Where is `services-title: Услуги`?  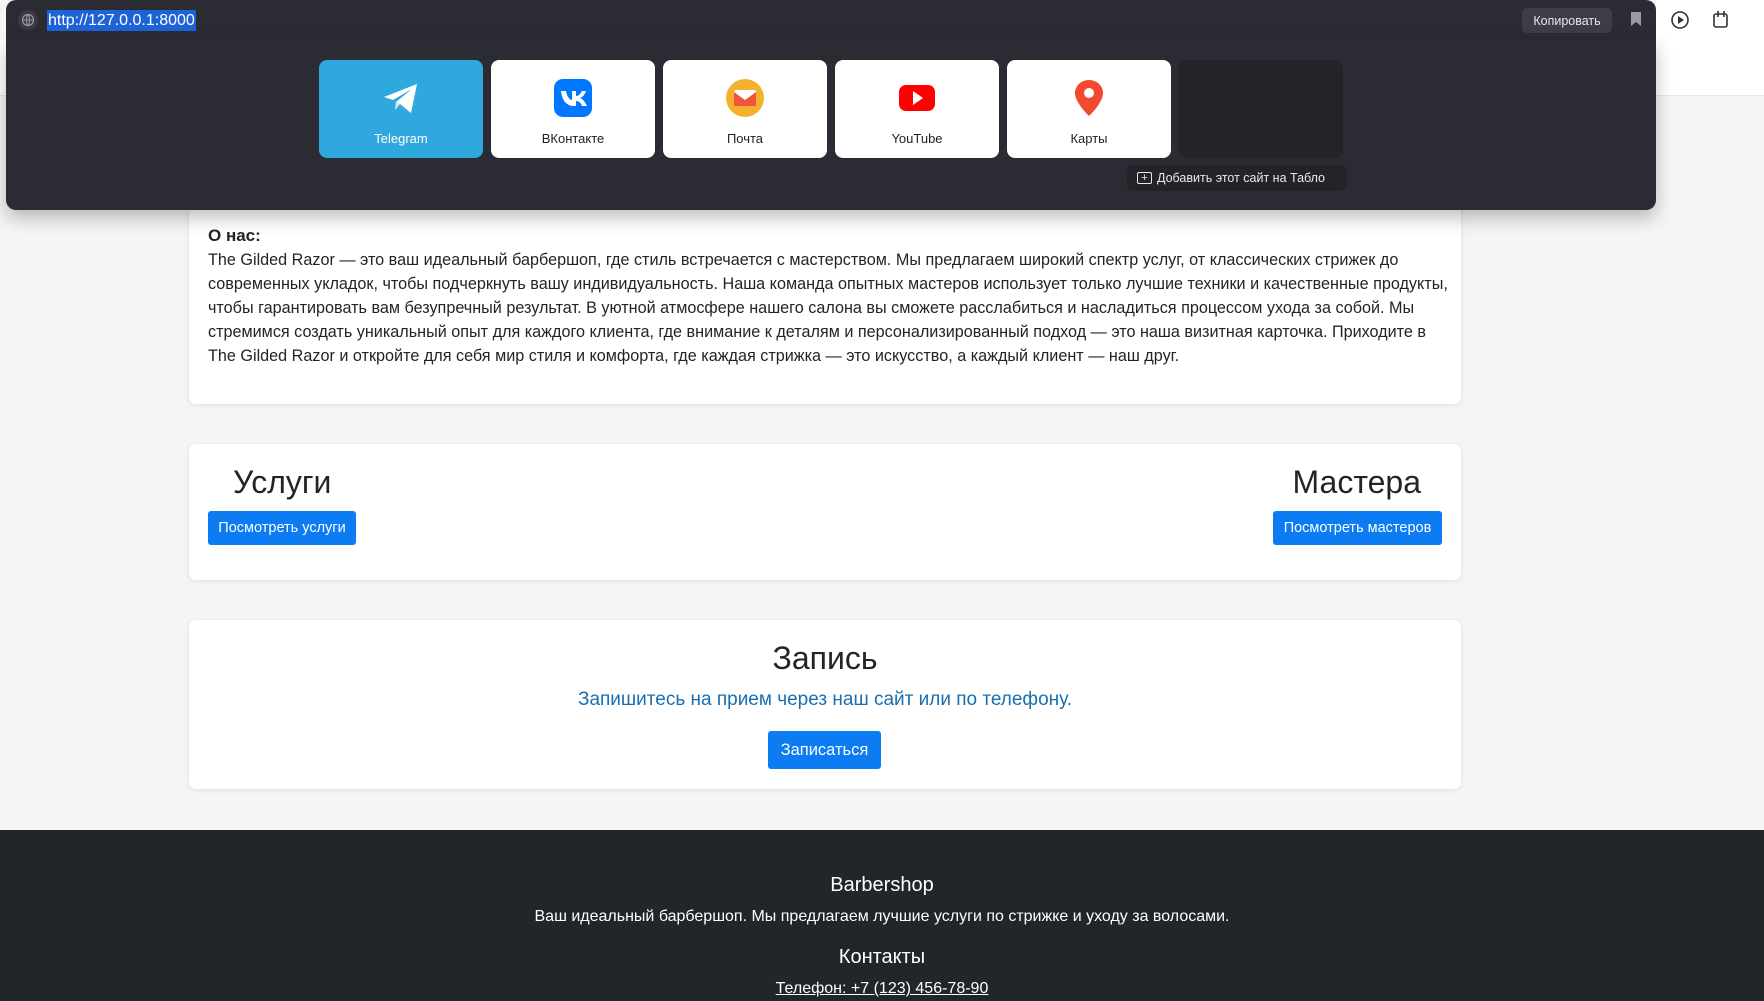 services-title: Услуги is located at coordinates (282, 482).